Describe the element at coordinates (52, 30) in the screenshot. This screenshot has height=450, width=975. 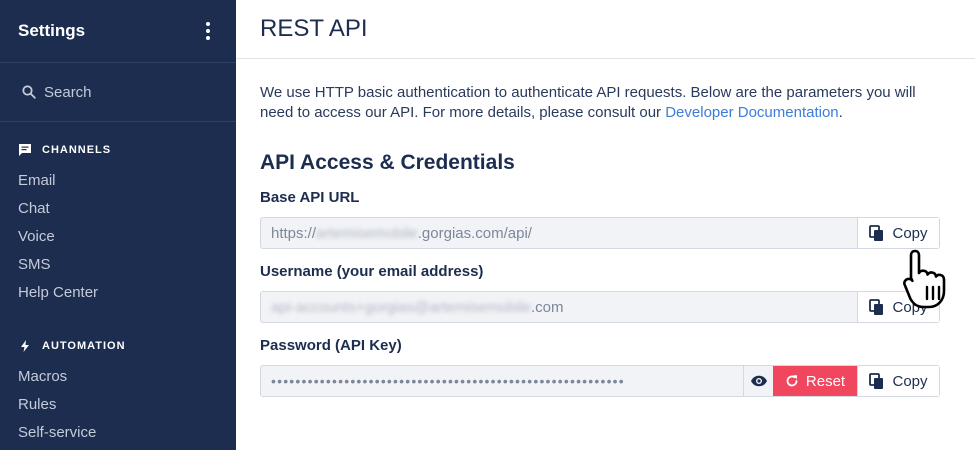
I see `sidebar-title: Settings` at that location.